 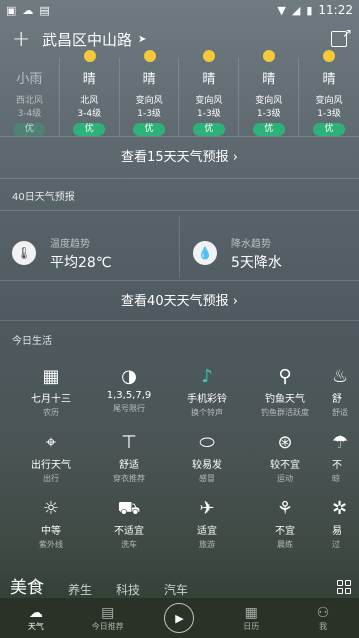 I want to click on life-item-morning-exercise: ⚘ 不宜 晨练, so click(x=285, y=531).